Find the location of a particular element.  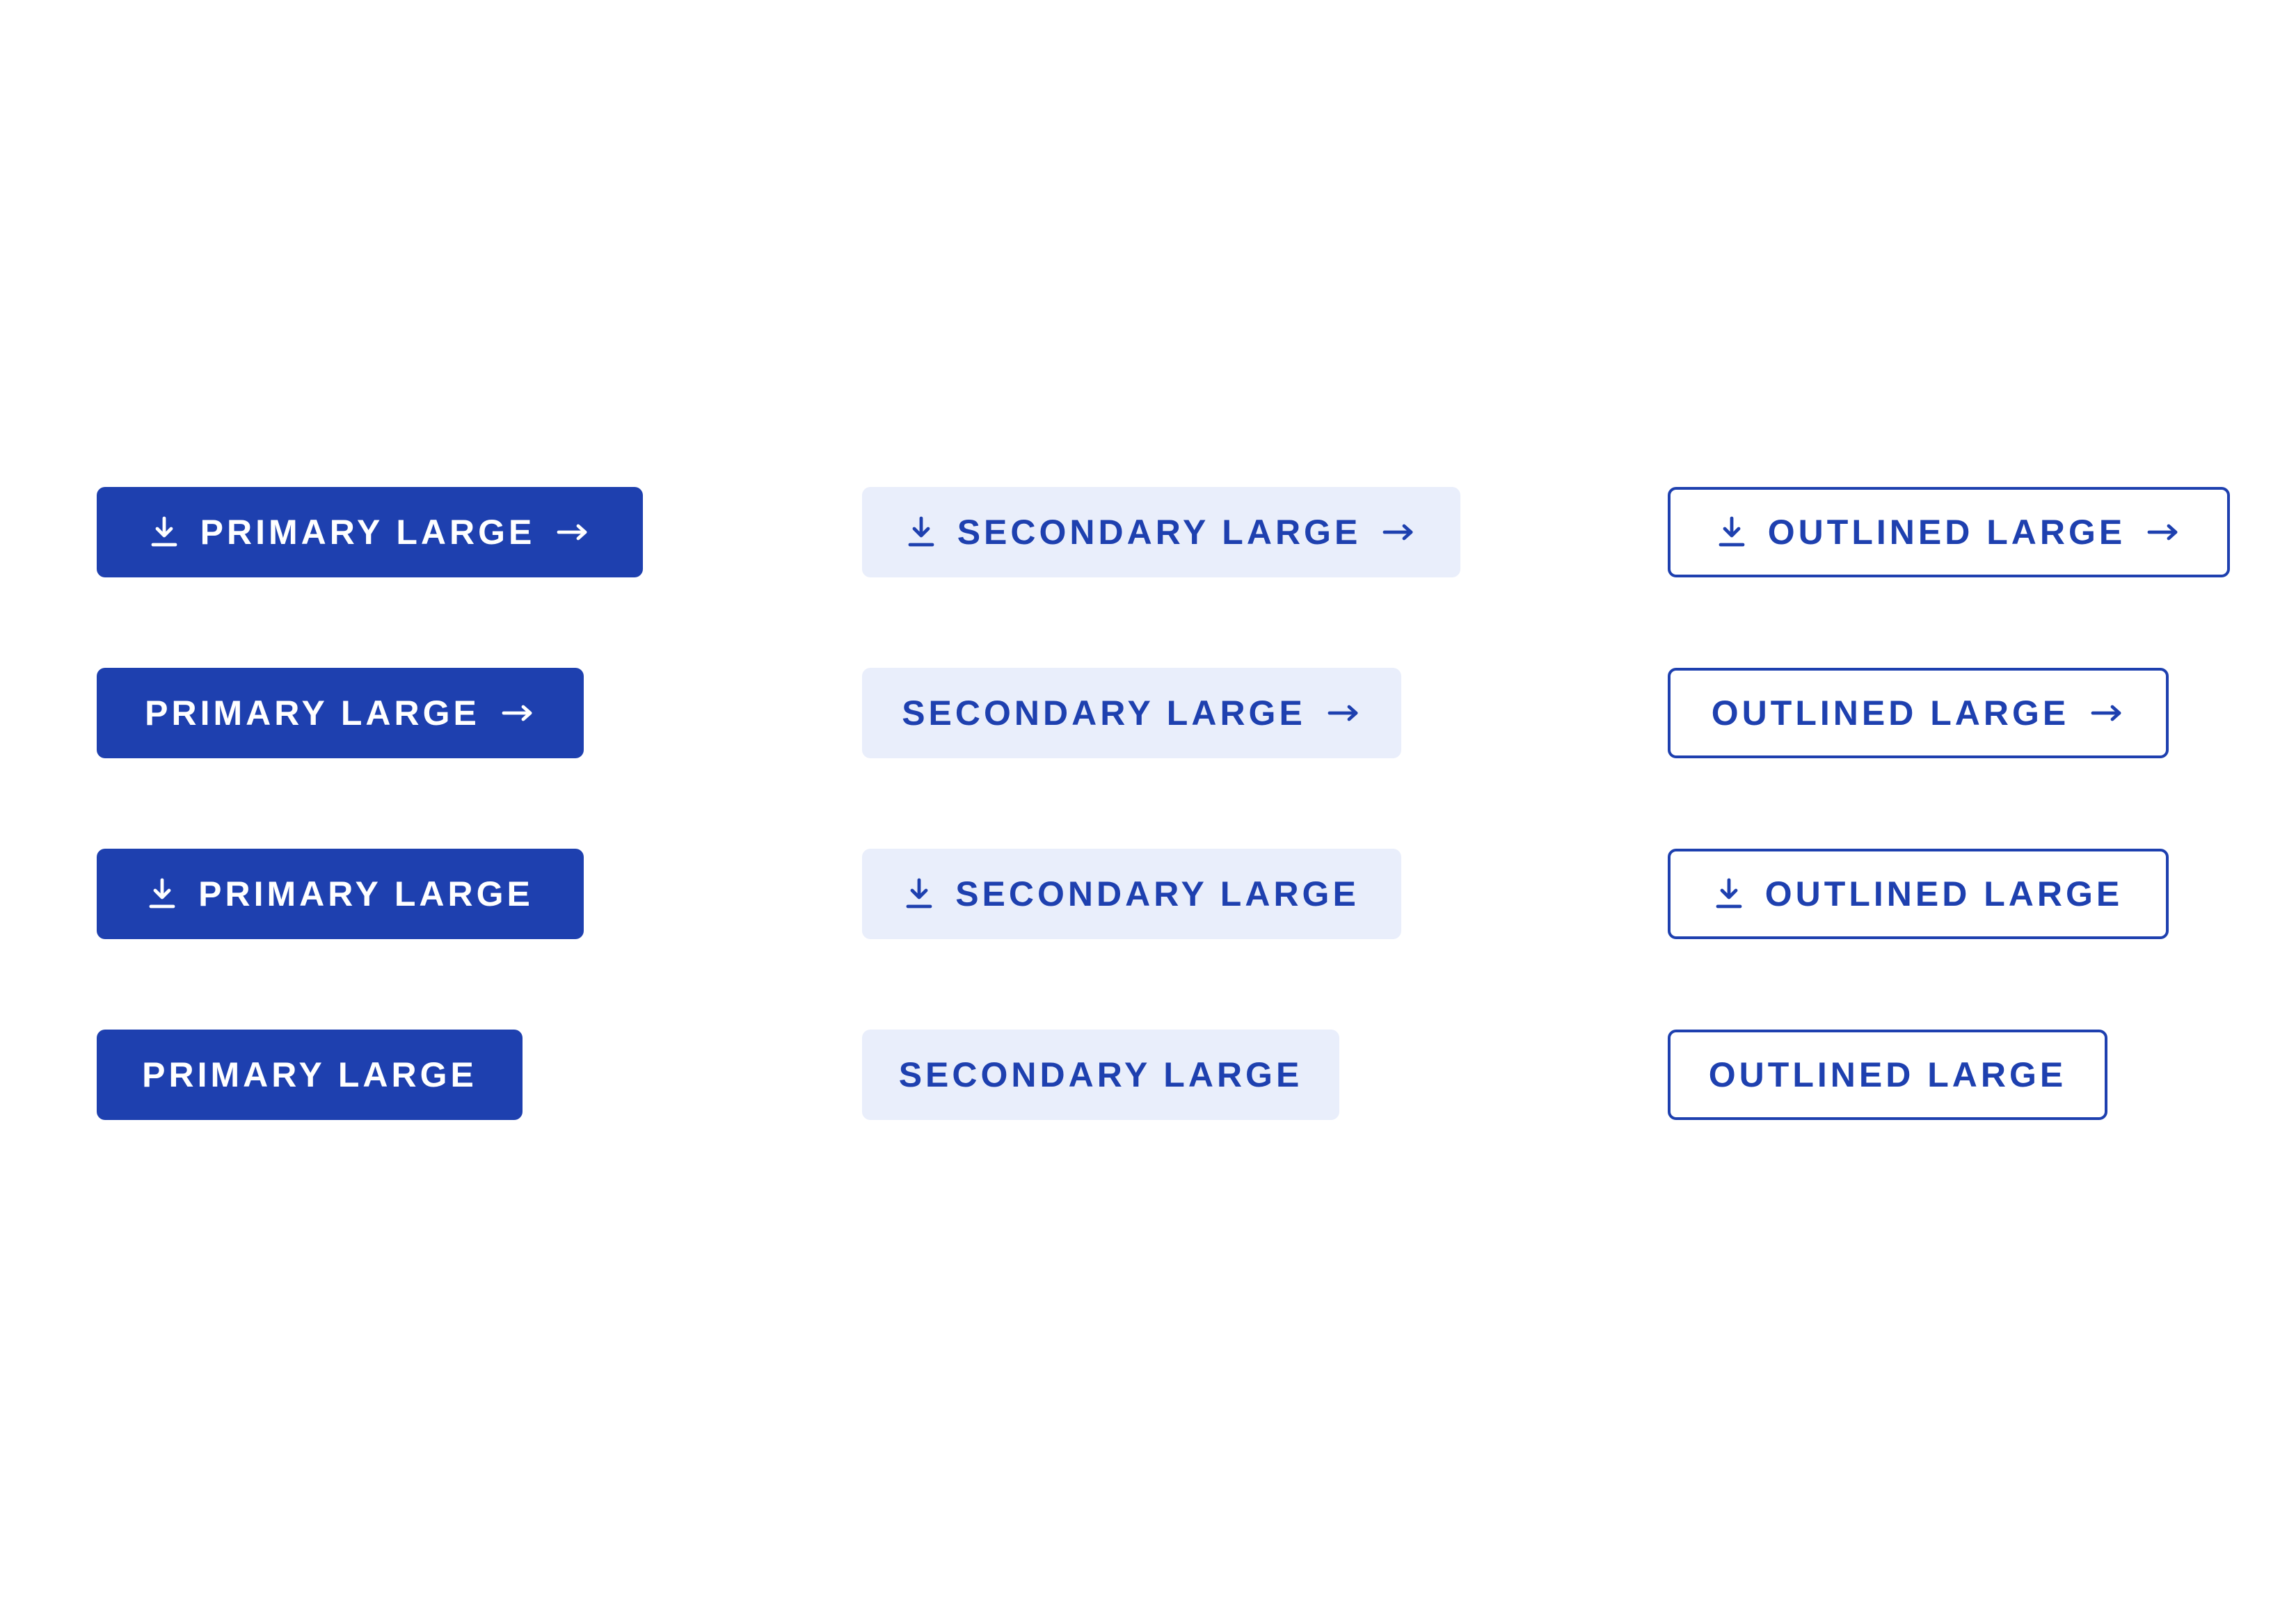

outlined-large-button-trailing-icon: OUTLINED LARGE is located at coordinates (1919, 713).